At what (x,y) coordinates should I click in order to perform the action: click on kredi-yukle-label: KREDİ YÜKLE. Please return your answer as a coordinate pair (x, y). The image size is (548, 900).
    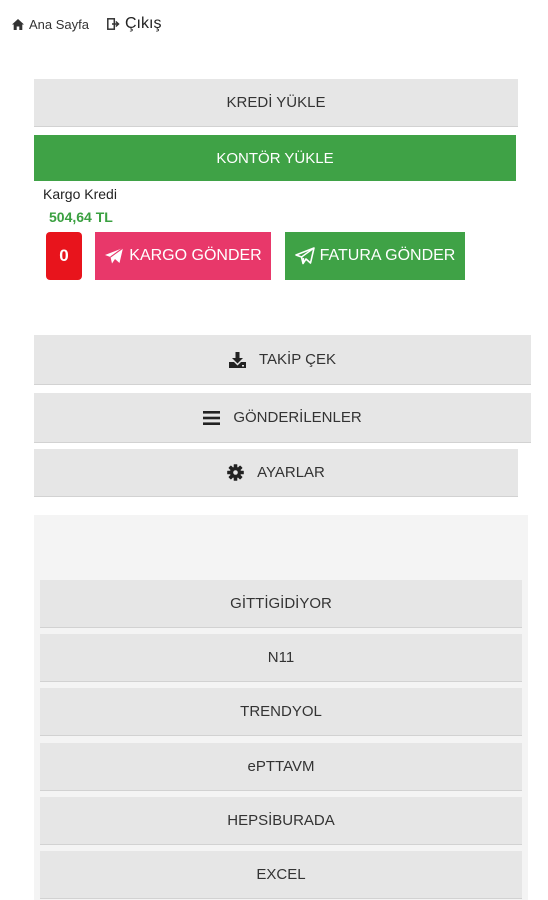
    Looking at the image, I should click on (276, 102).